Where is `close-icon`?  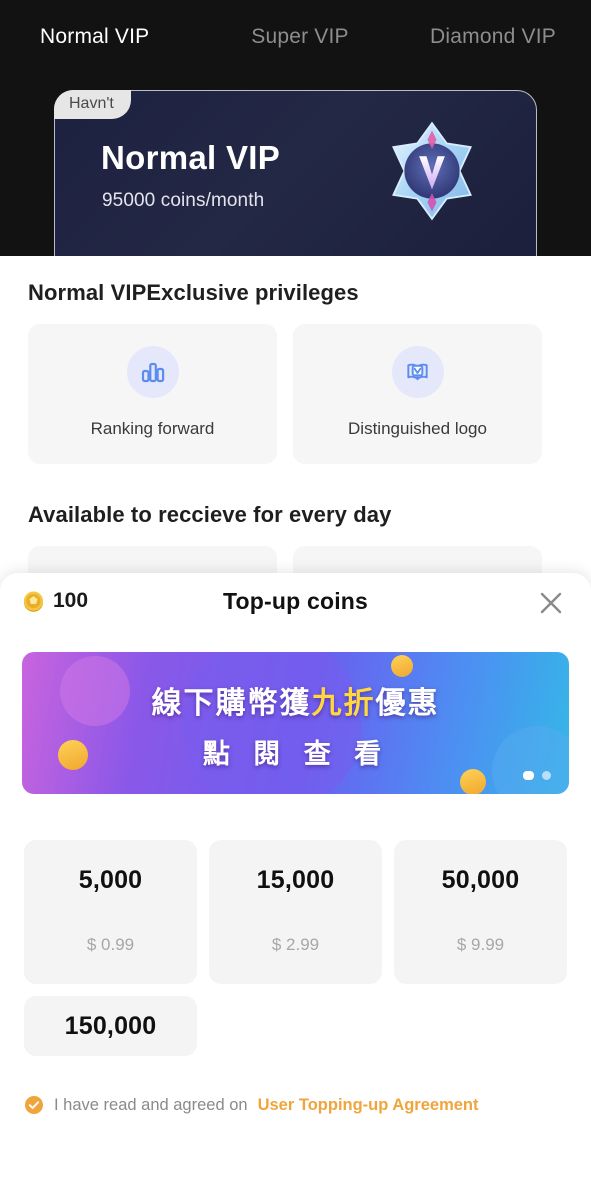
close-icon is located at coordinates (551, 603).